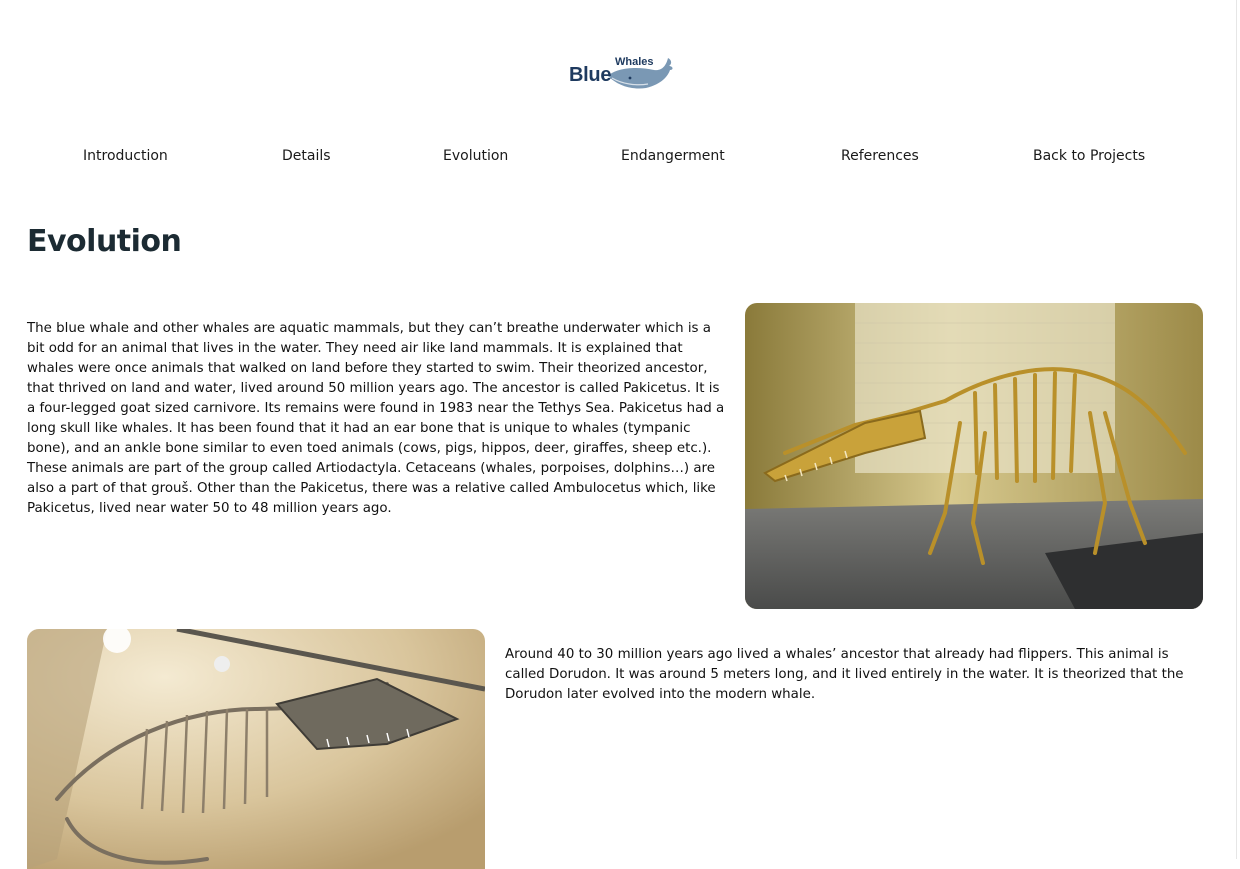 The width and height of the screenshot is (1240, 869). I want to click on nav-link-back-to-projects: Back to Projects, so click(1089, 156).